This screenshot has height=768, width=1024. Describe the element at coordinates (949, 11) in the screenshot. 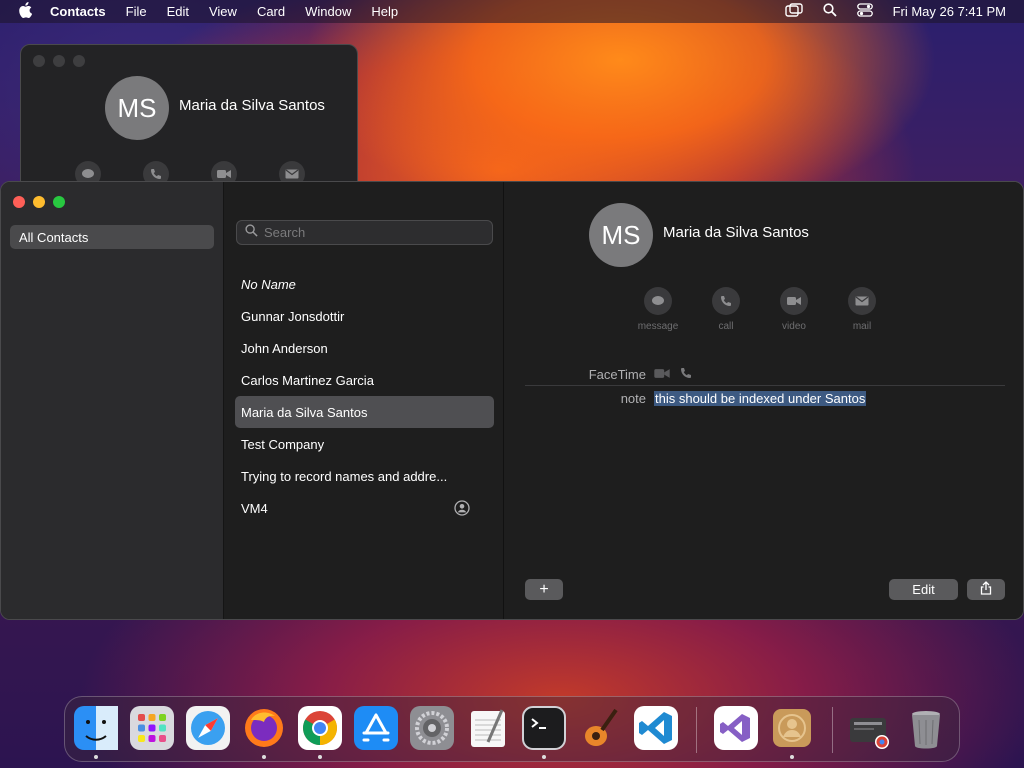

I see `menubar-clock: Fri May 26 7:41 PM` at that location.